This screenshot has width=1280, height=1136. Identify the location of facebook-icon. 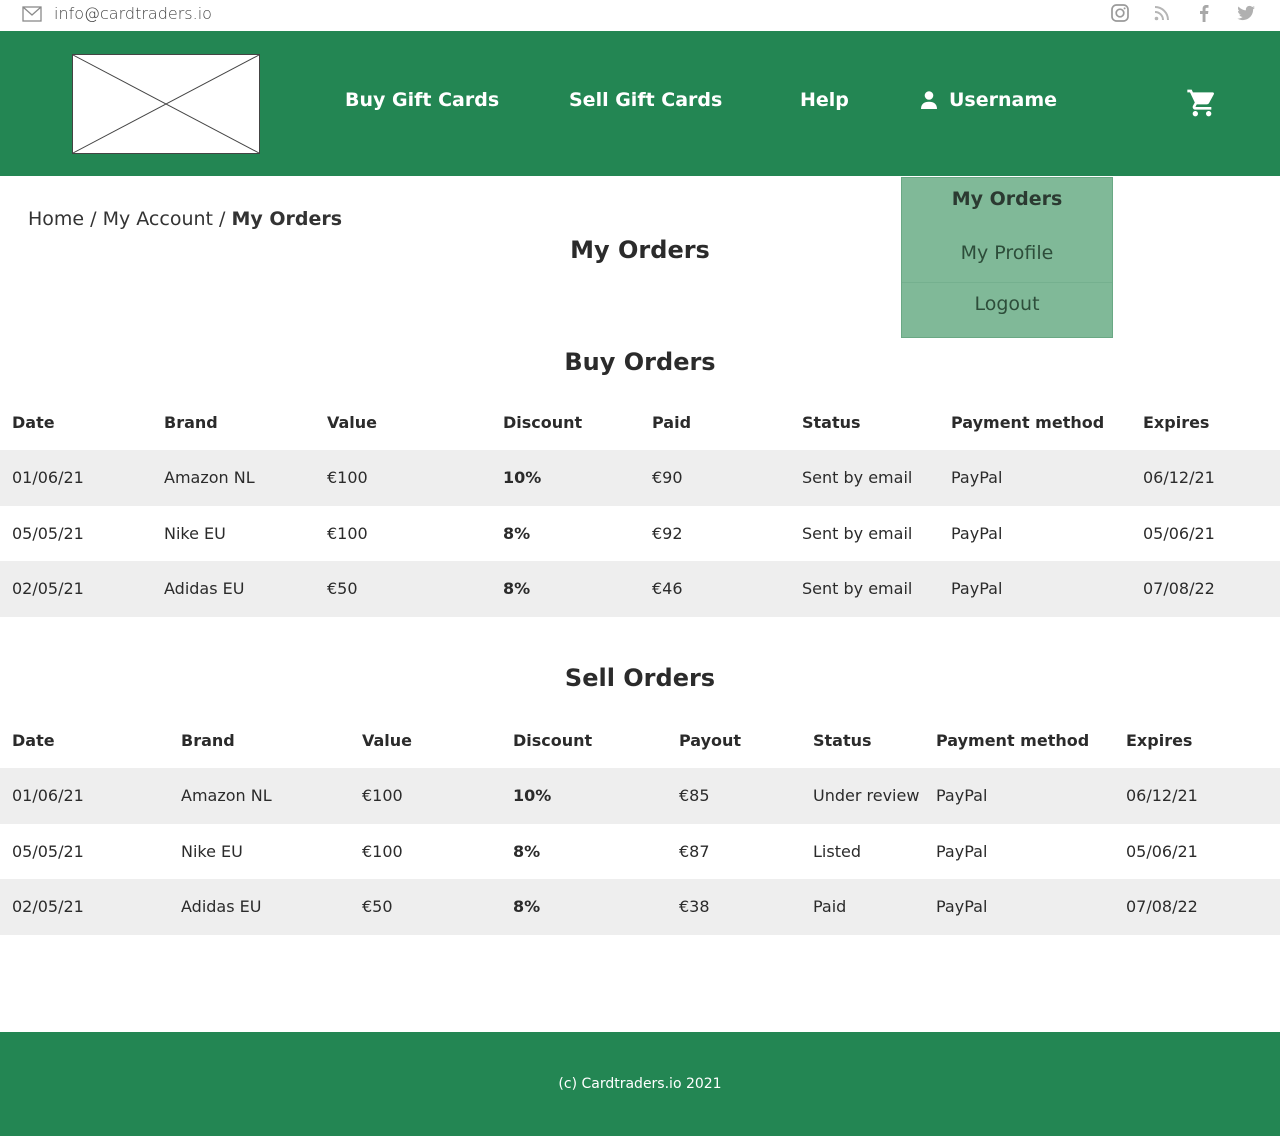
(1204, 13).